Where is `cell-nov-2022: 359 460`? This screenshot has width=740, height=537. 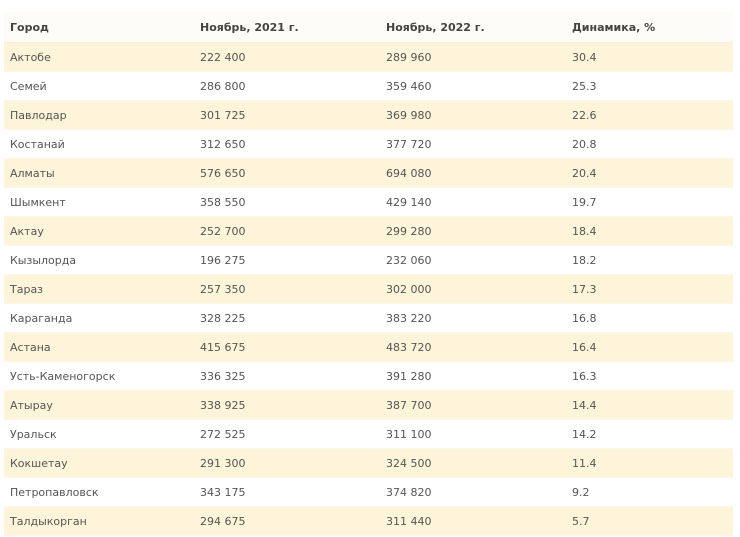
cell-nov-2022: 359 460 is located at coordinates (473, 86).